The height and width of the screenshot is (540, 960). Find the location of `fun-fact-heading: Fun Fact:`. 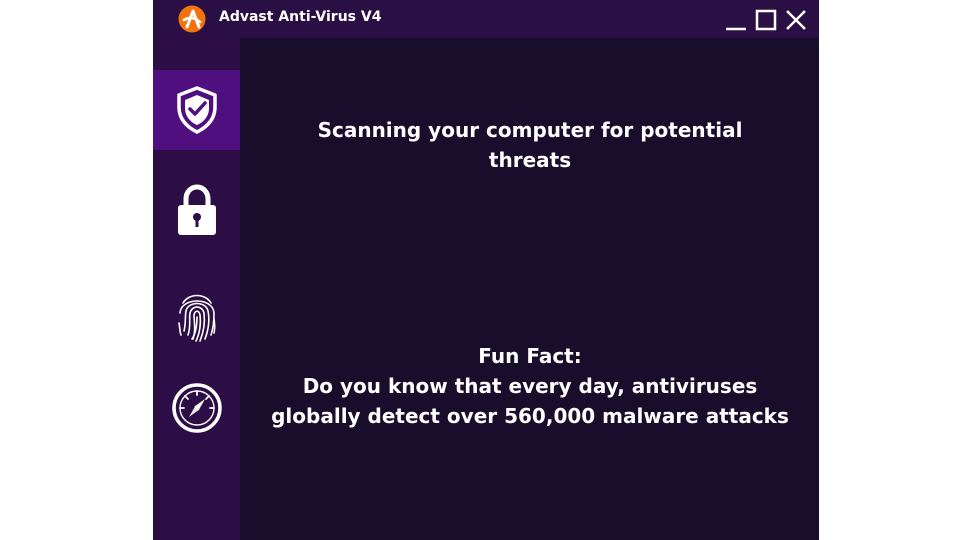

fun-fact-heading: Fun Fact: is located at coordinates (530, 356).